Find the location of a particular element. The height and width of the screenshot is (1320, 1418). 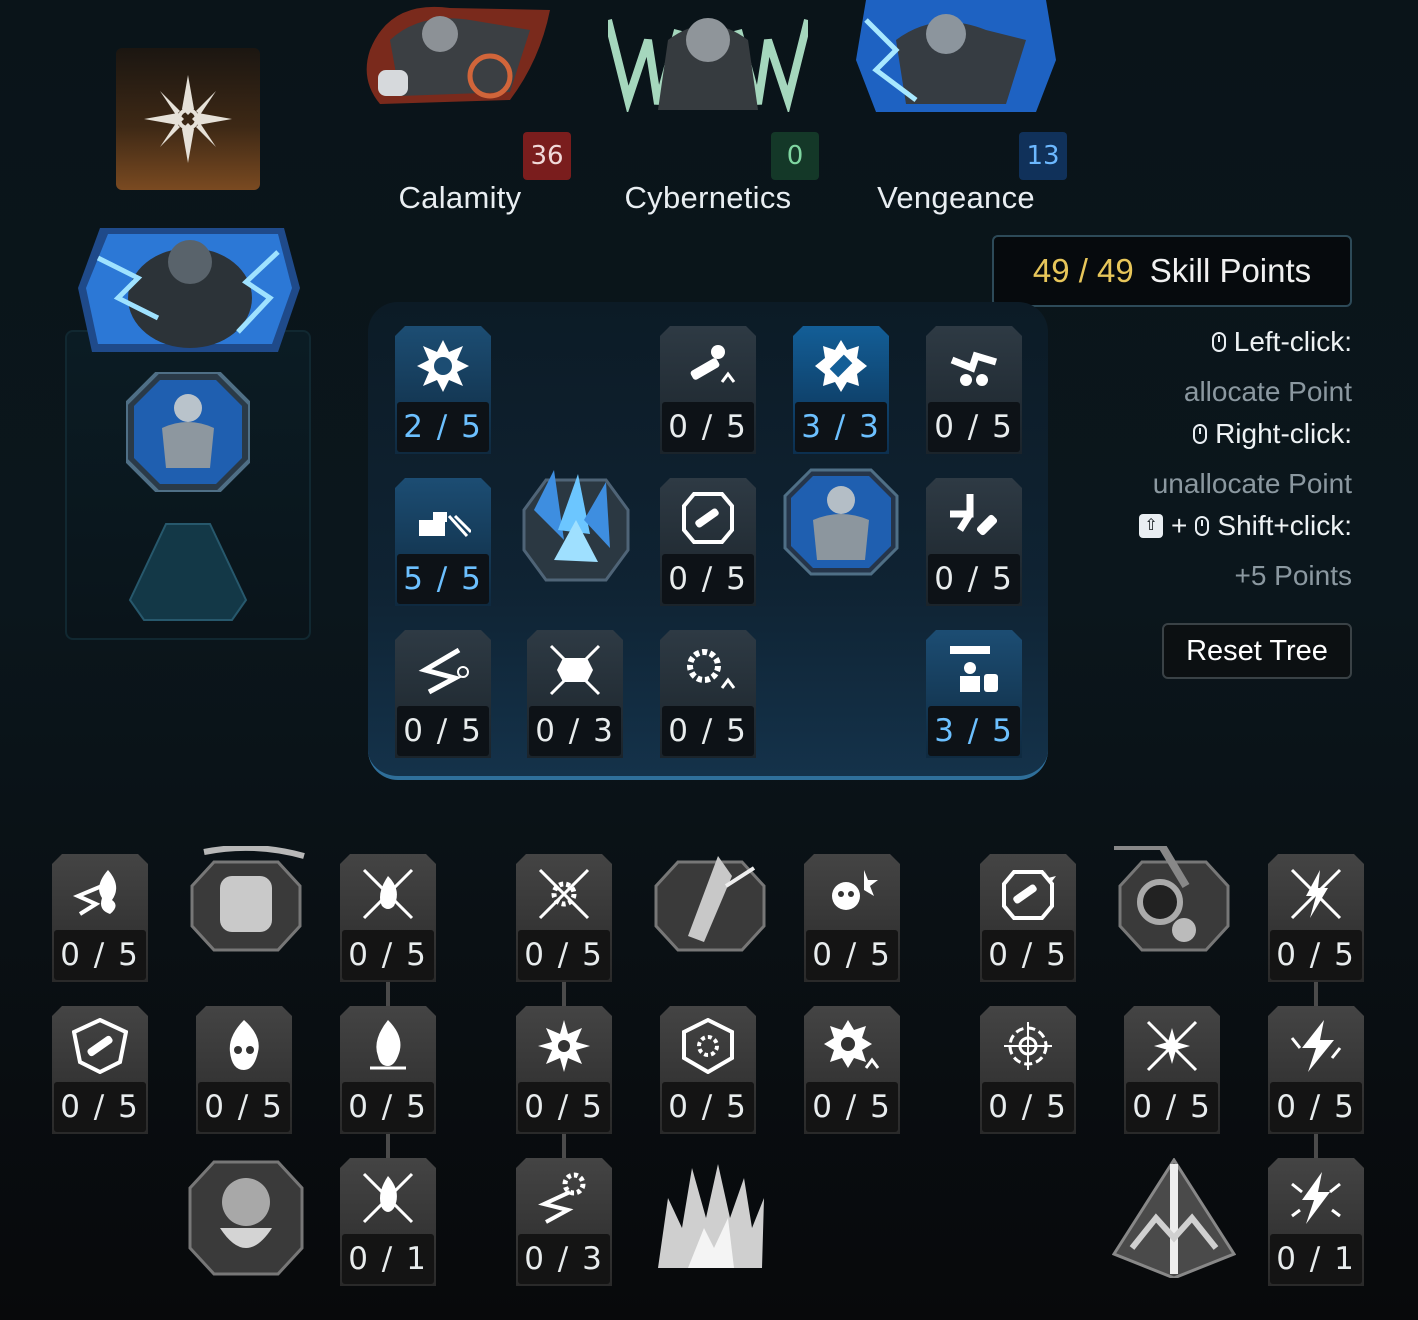

warrior-icon is located at coordinates (841, 522).